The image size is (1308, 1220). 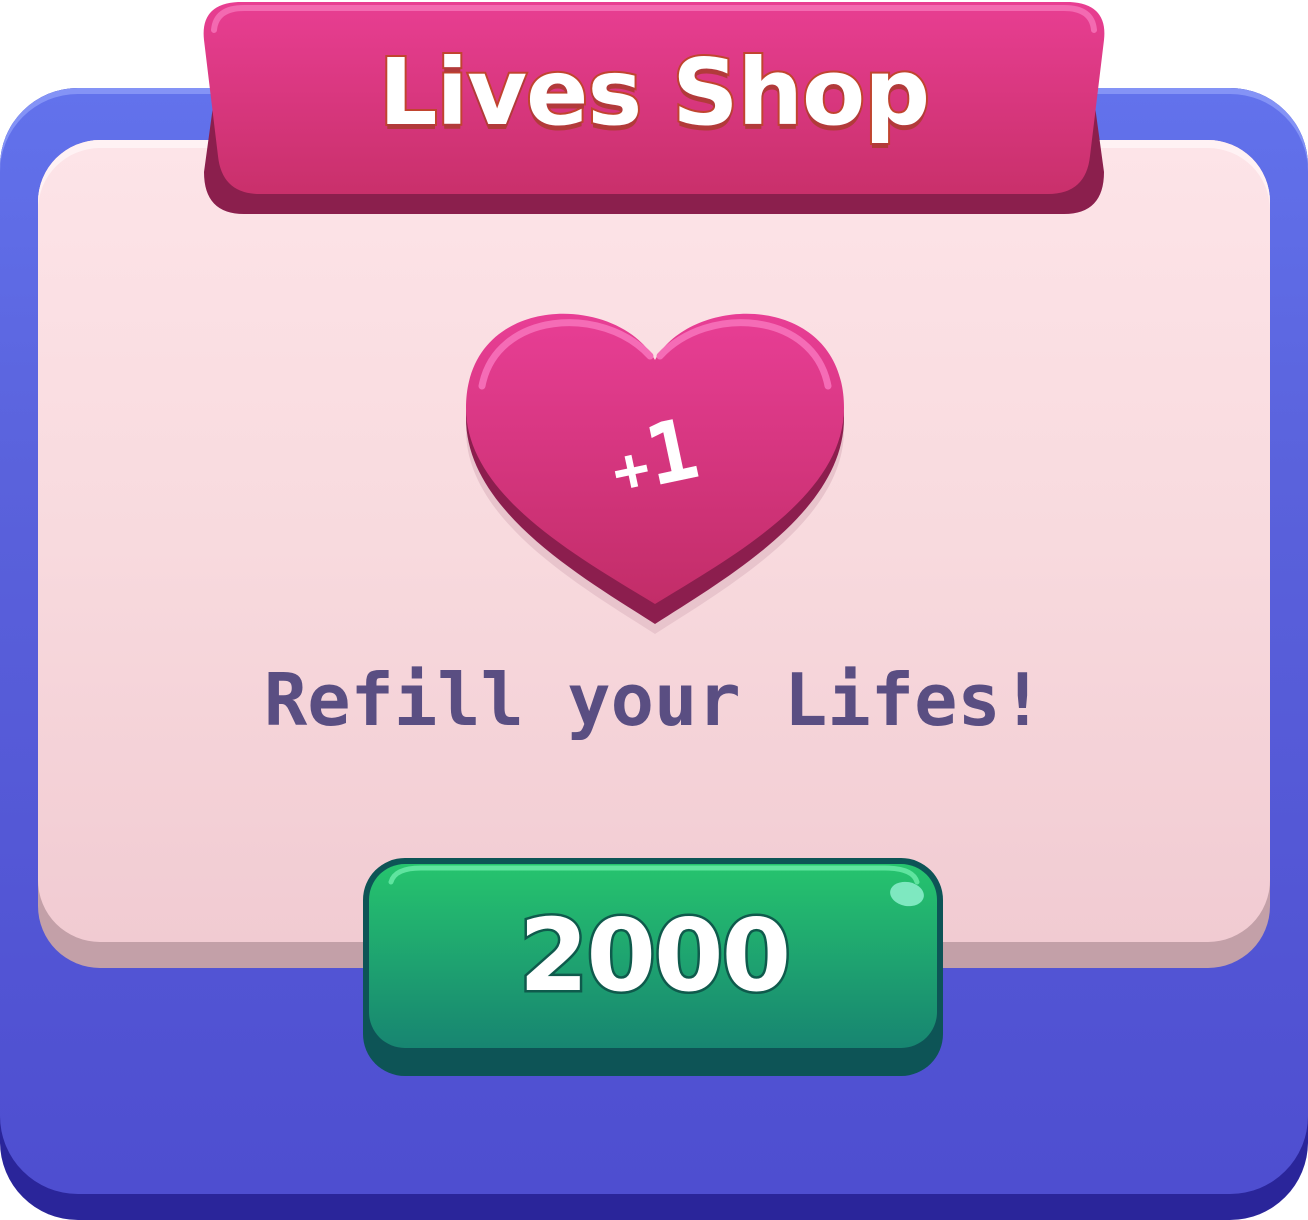 I want to click on heart-icon: +1, so click(x=655, y=470).